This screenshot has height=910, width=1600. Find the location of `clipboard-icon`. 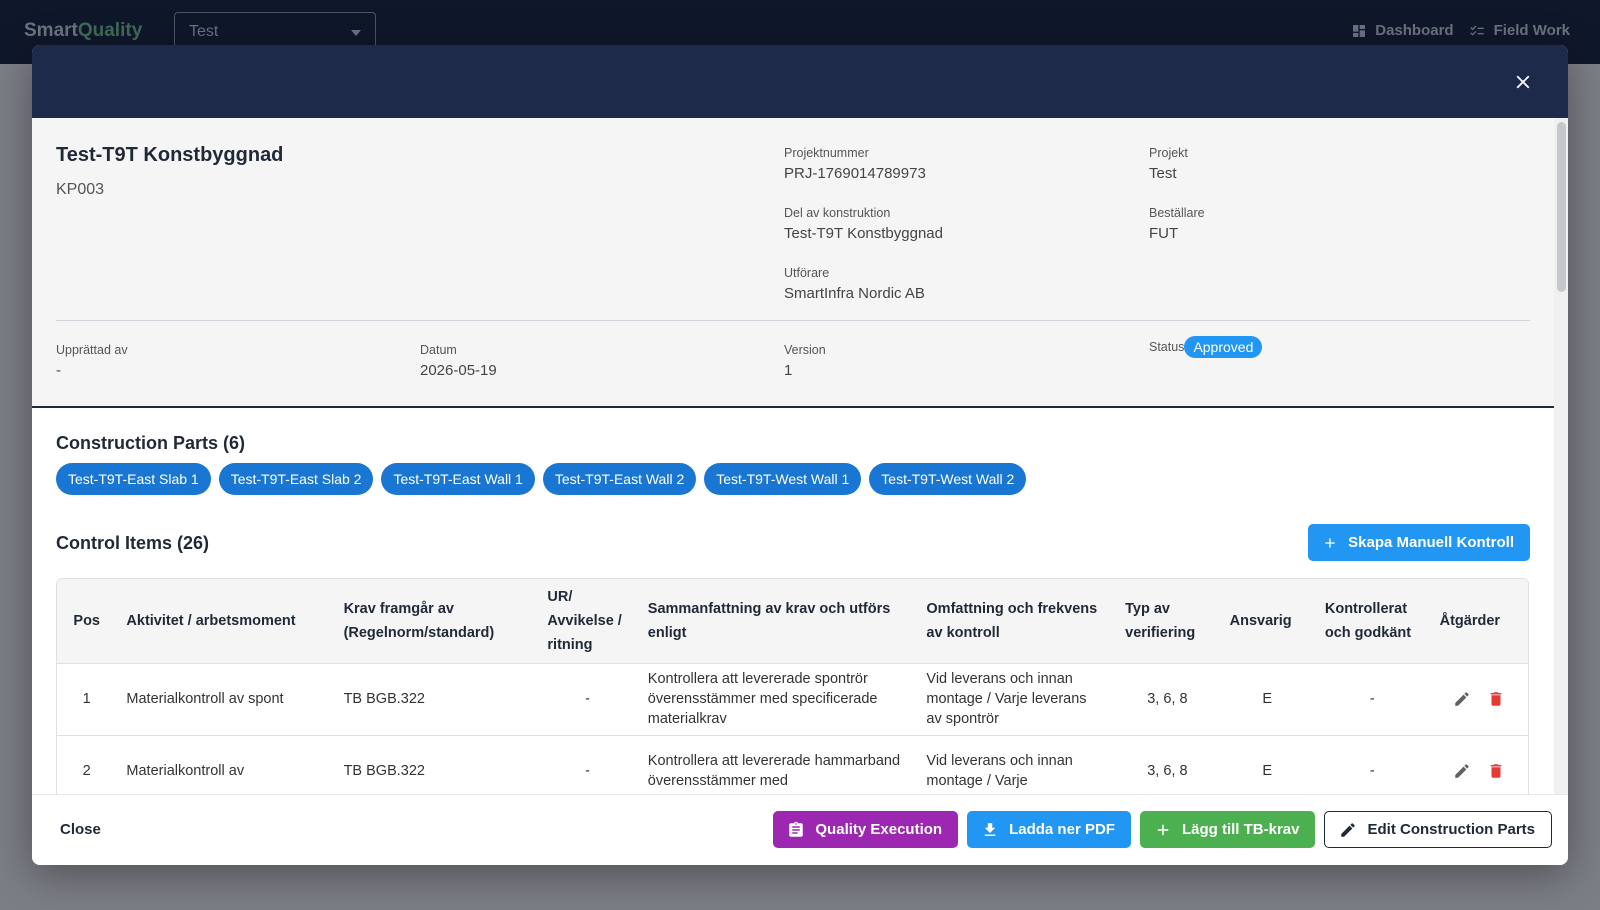

clipboard-icon is located at coordinates (796, 829).